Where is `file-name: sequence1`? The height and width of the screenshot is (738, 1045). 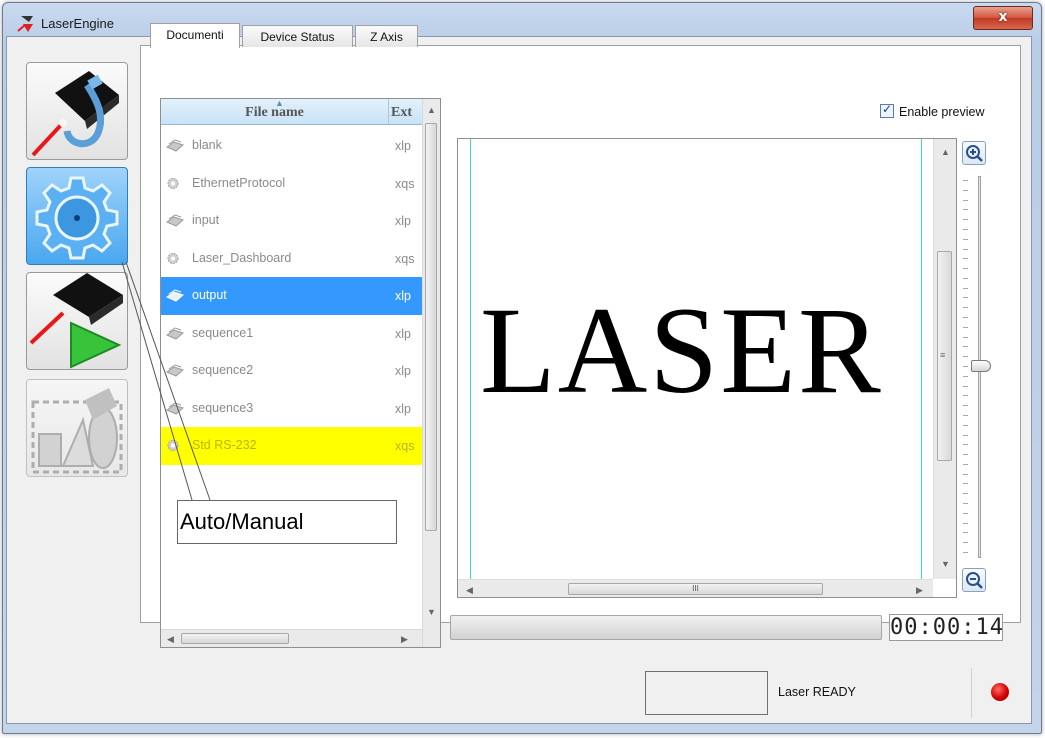 file-name: sequence1 is located at coordinates (223, 332).